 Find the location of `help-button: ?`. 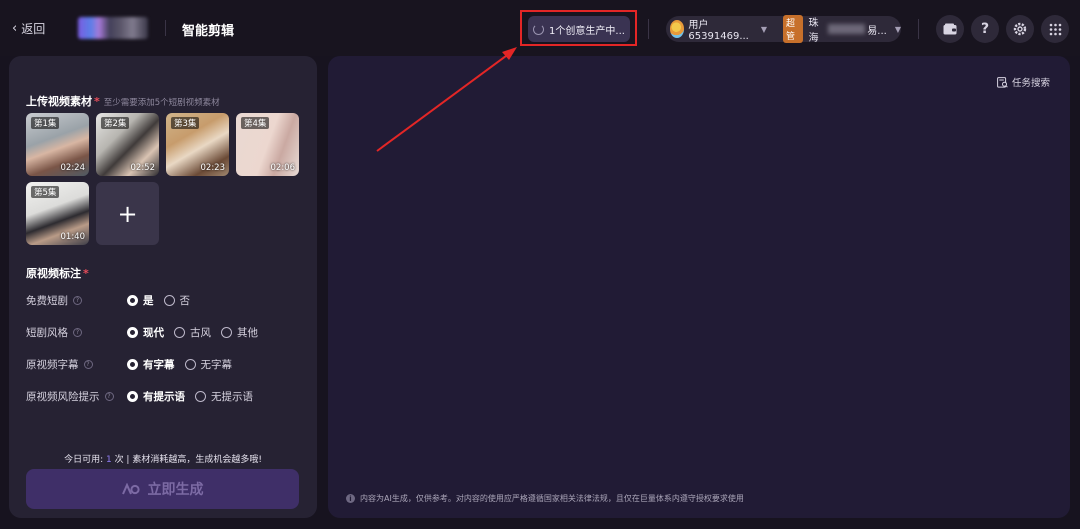

help-button: ? is located at coordinates (985, 29).